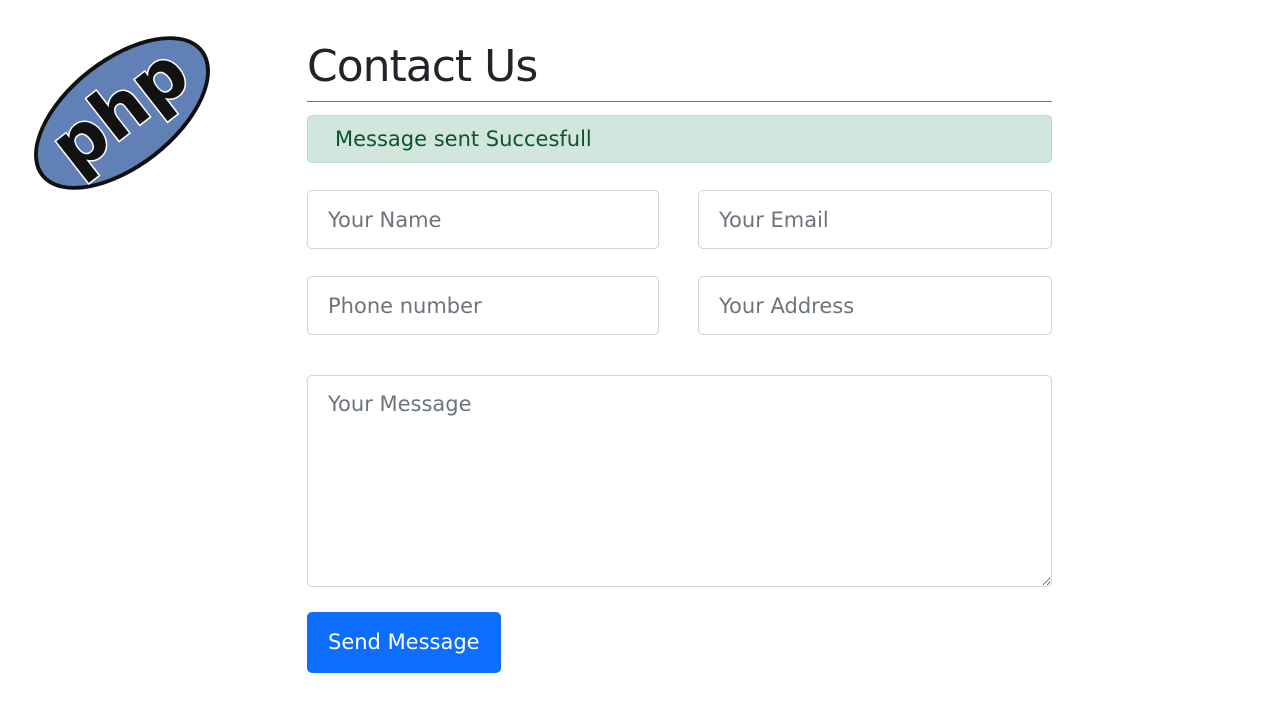 This screenshot has width=1280, height=720. What do you see at coordinates (422, 66) in the screenshot?
I see `page-title: Contact Us` at bounding box center [422, 66].